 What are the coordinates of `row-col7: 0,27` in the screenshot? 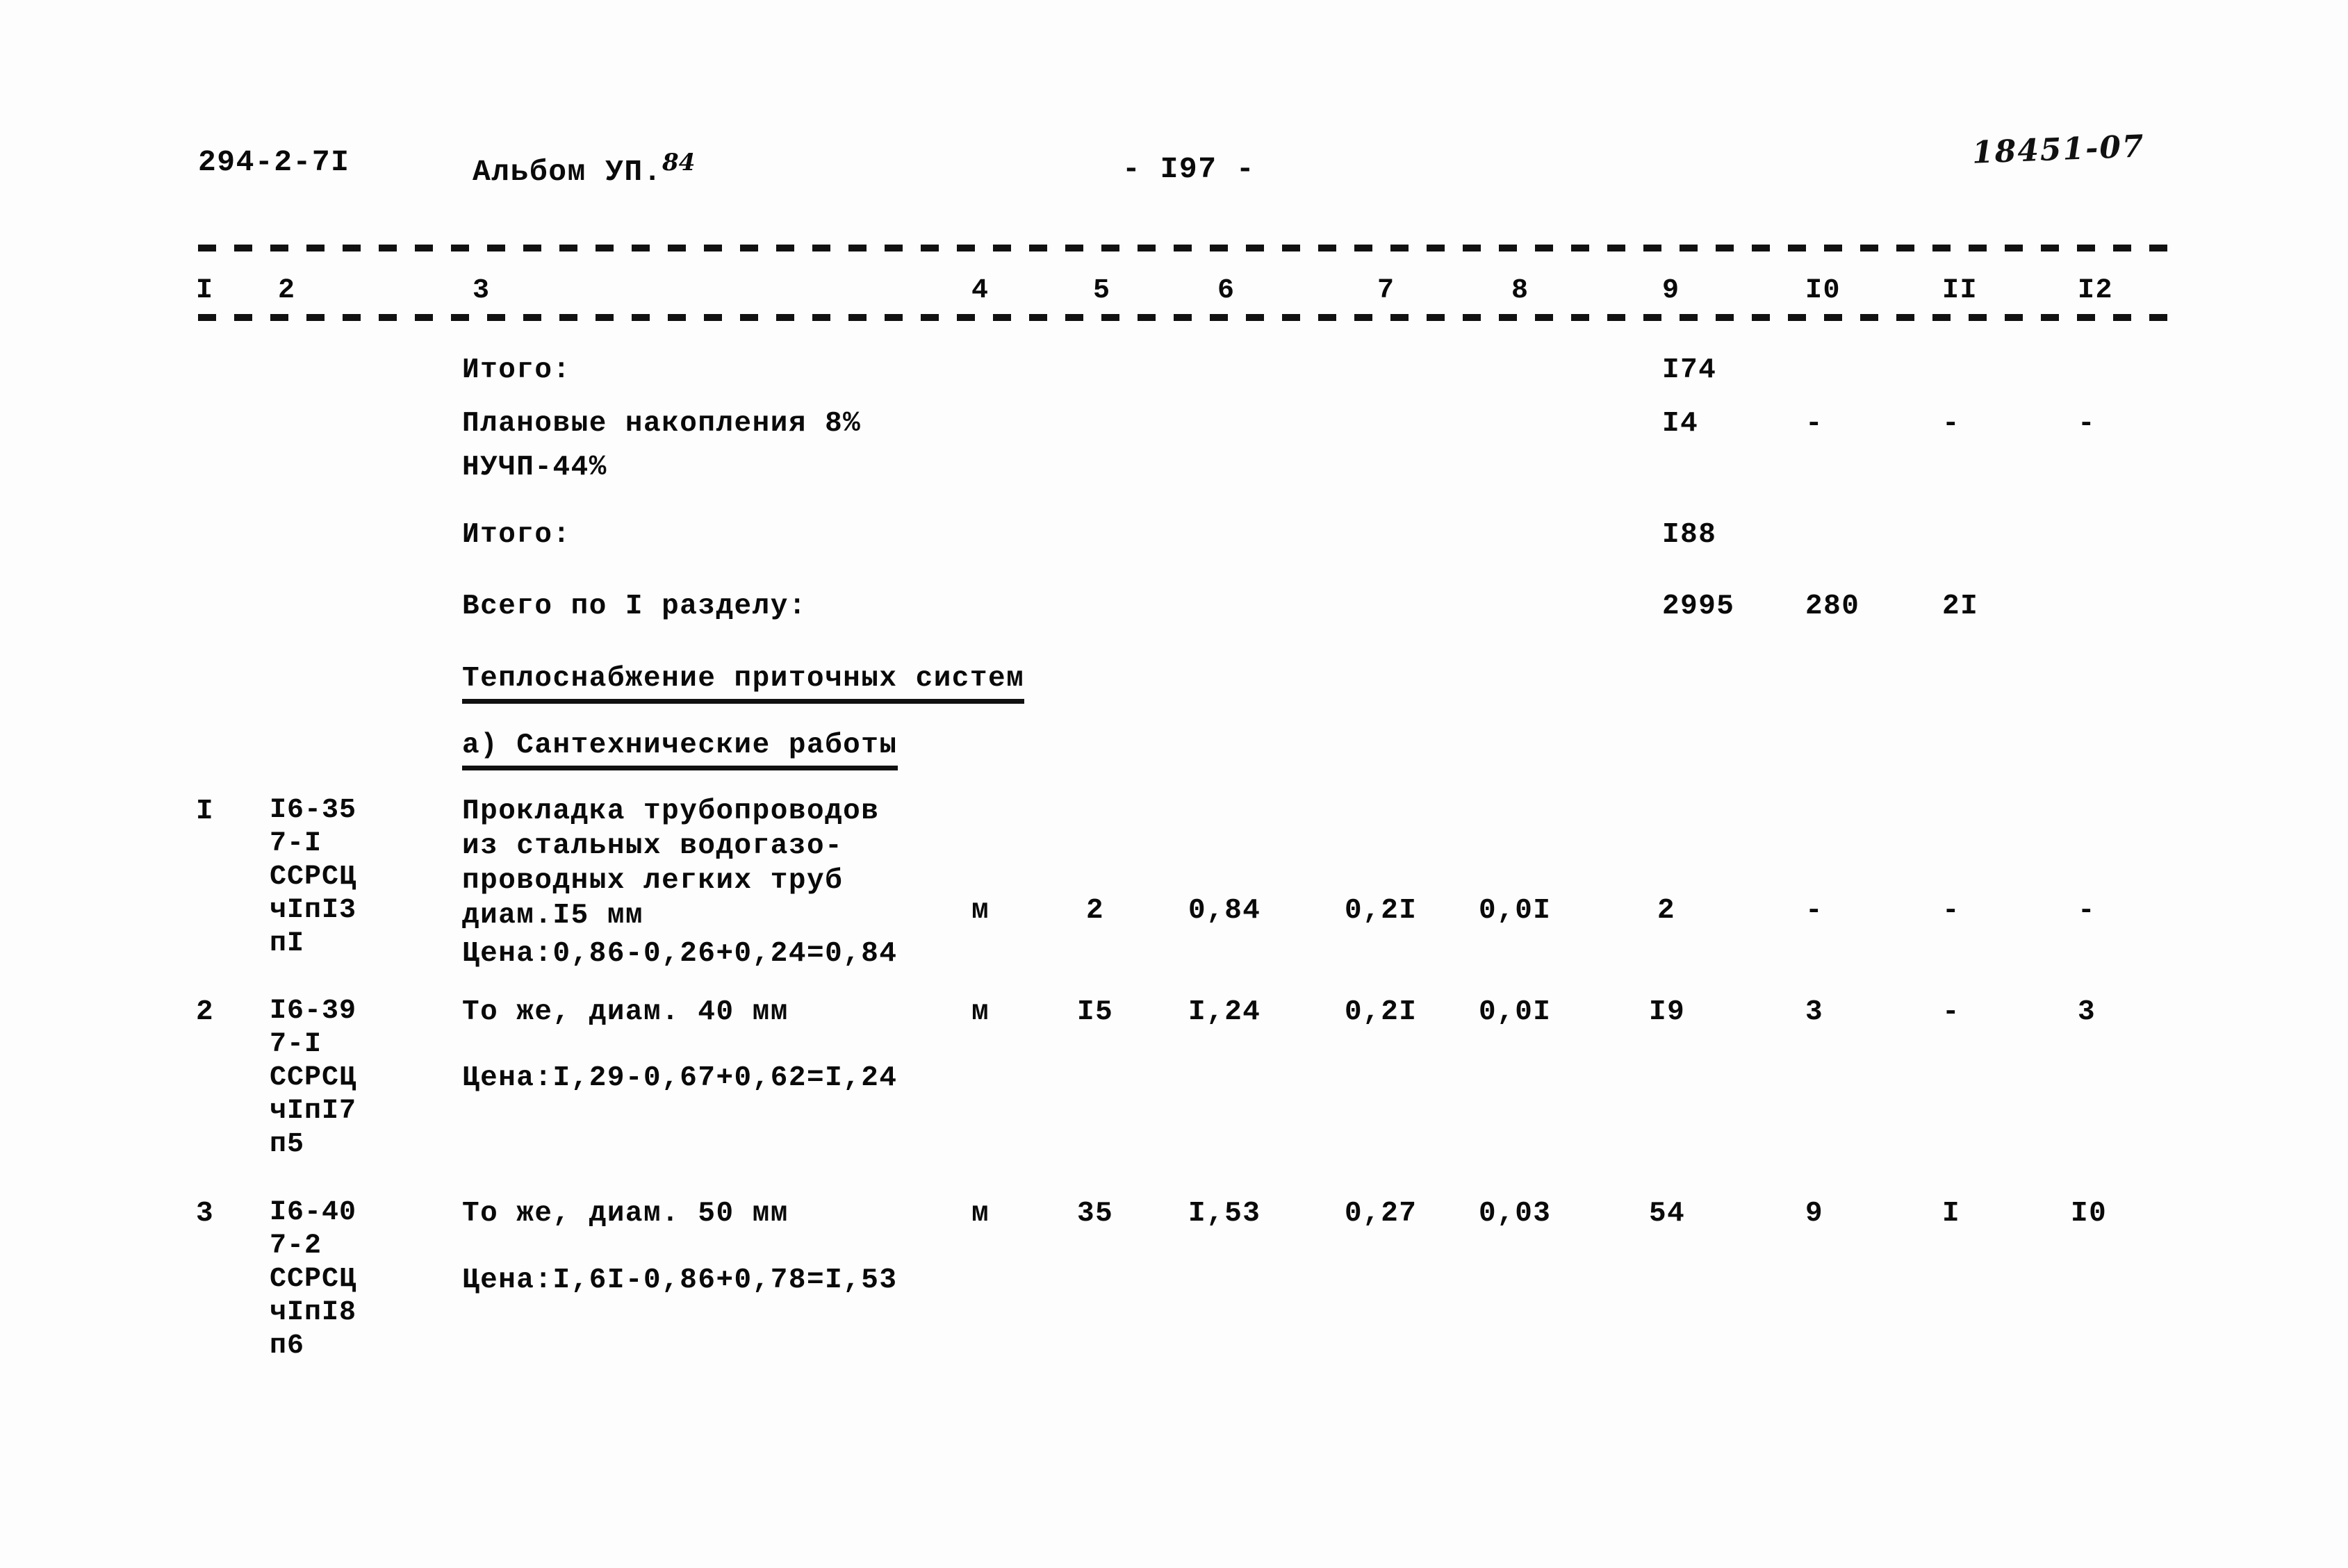 It's located at (1381, 1214).